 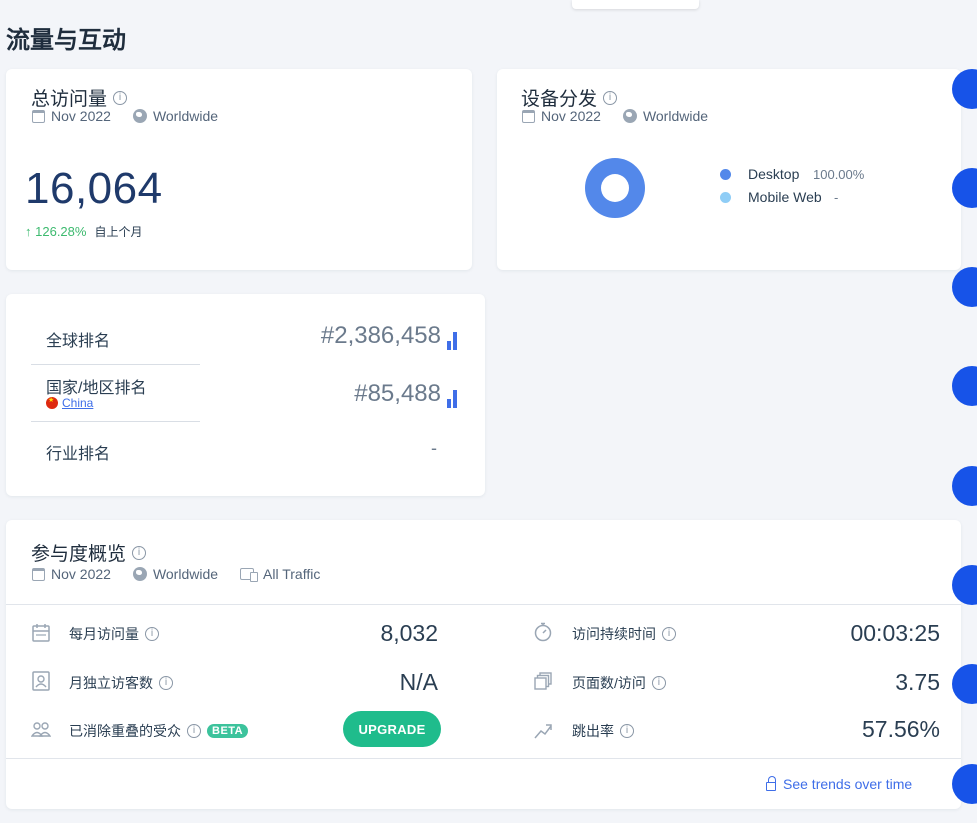 I want to click on total-visits-value: 16,064, so click(x=94, y=188).